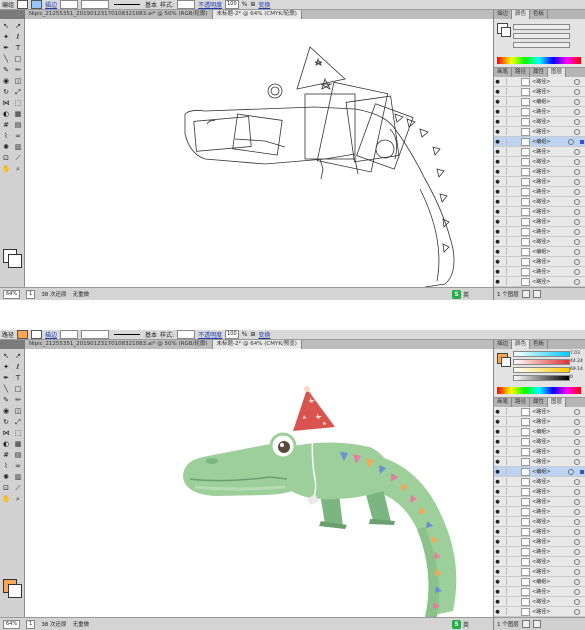  What do you see at coordinates (525, 294) in the screenshot?
I see `new-layer-icon` at bounding box center [525, 294].